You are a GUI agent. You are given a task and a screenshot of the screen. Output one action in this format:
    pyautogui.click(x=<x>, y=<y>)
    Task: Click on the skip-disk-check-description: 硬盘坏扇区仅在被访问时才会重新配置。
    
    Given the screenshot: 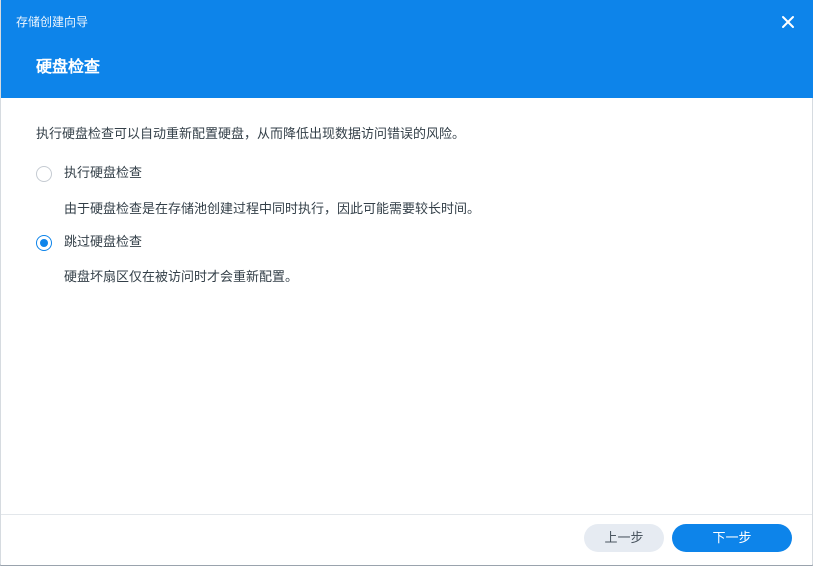 What is the action you would take?
    pyautogui.click(x=181, y=277)
    